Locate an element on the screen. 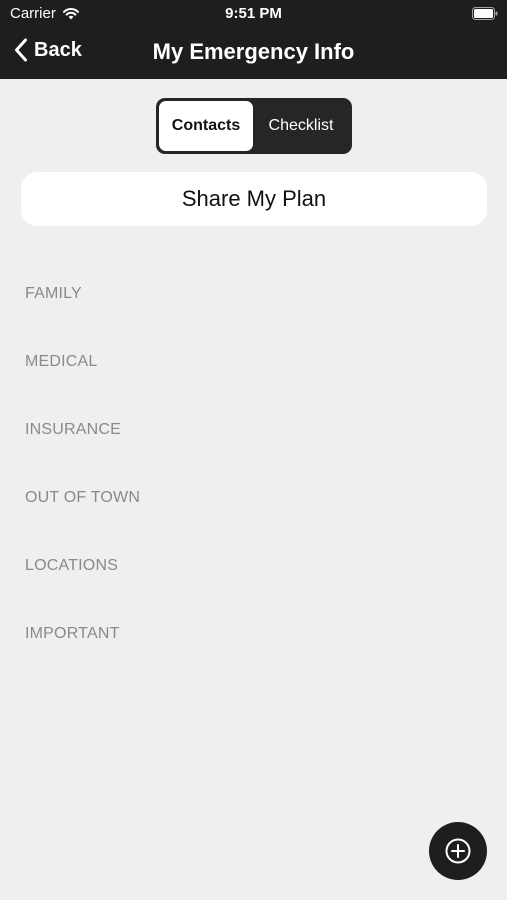 The width and height of the screenshot is (507, 900). section-header-locations: LOCATIONS is located at coordinates (72, 565).